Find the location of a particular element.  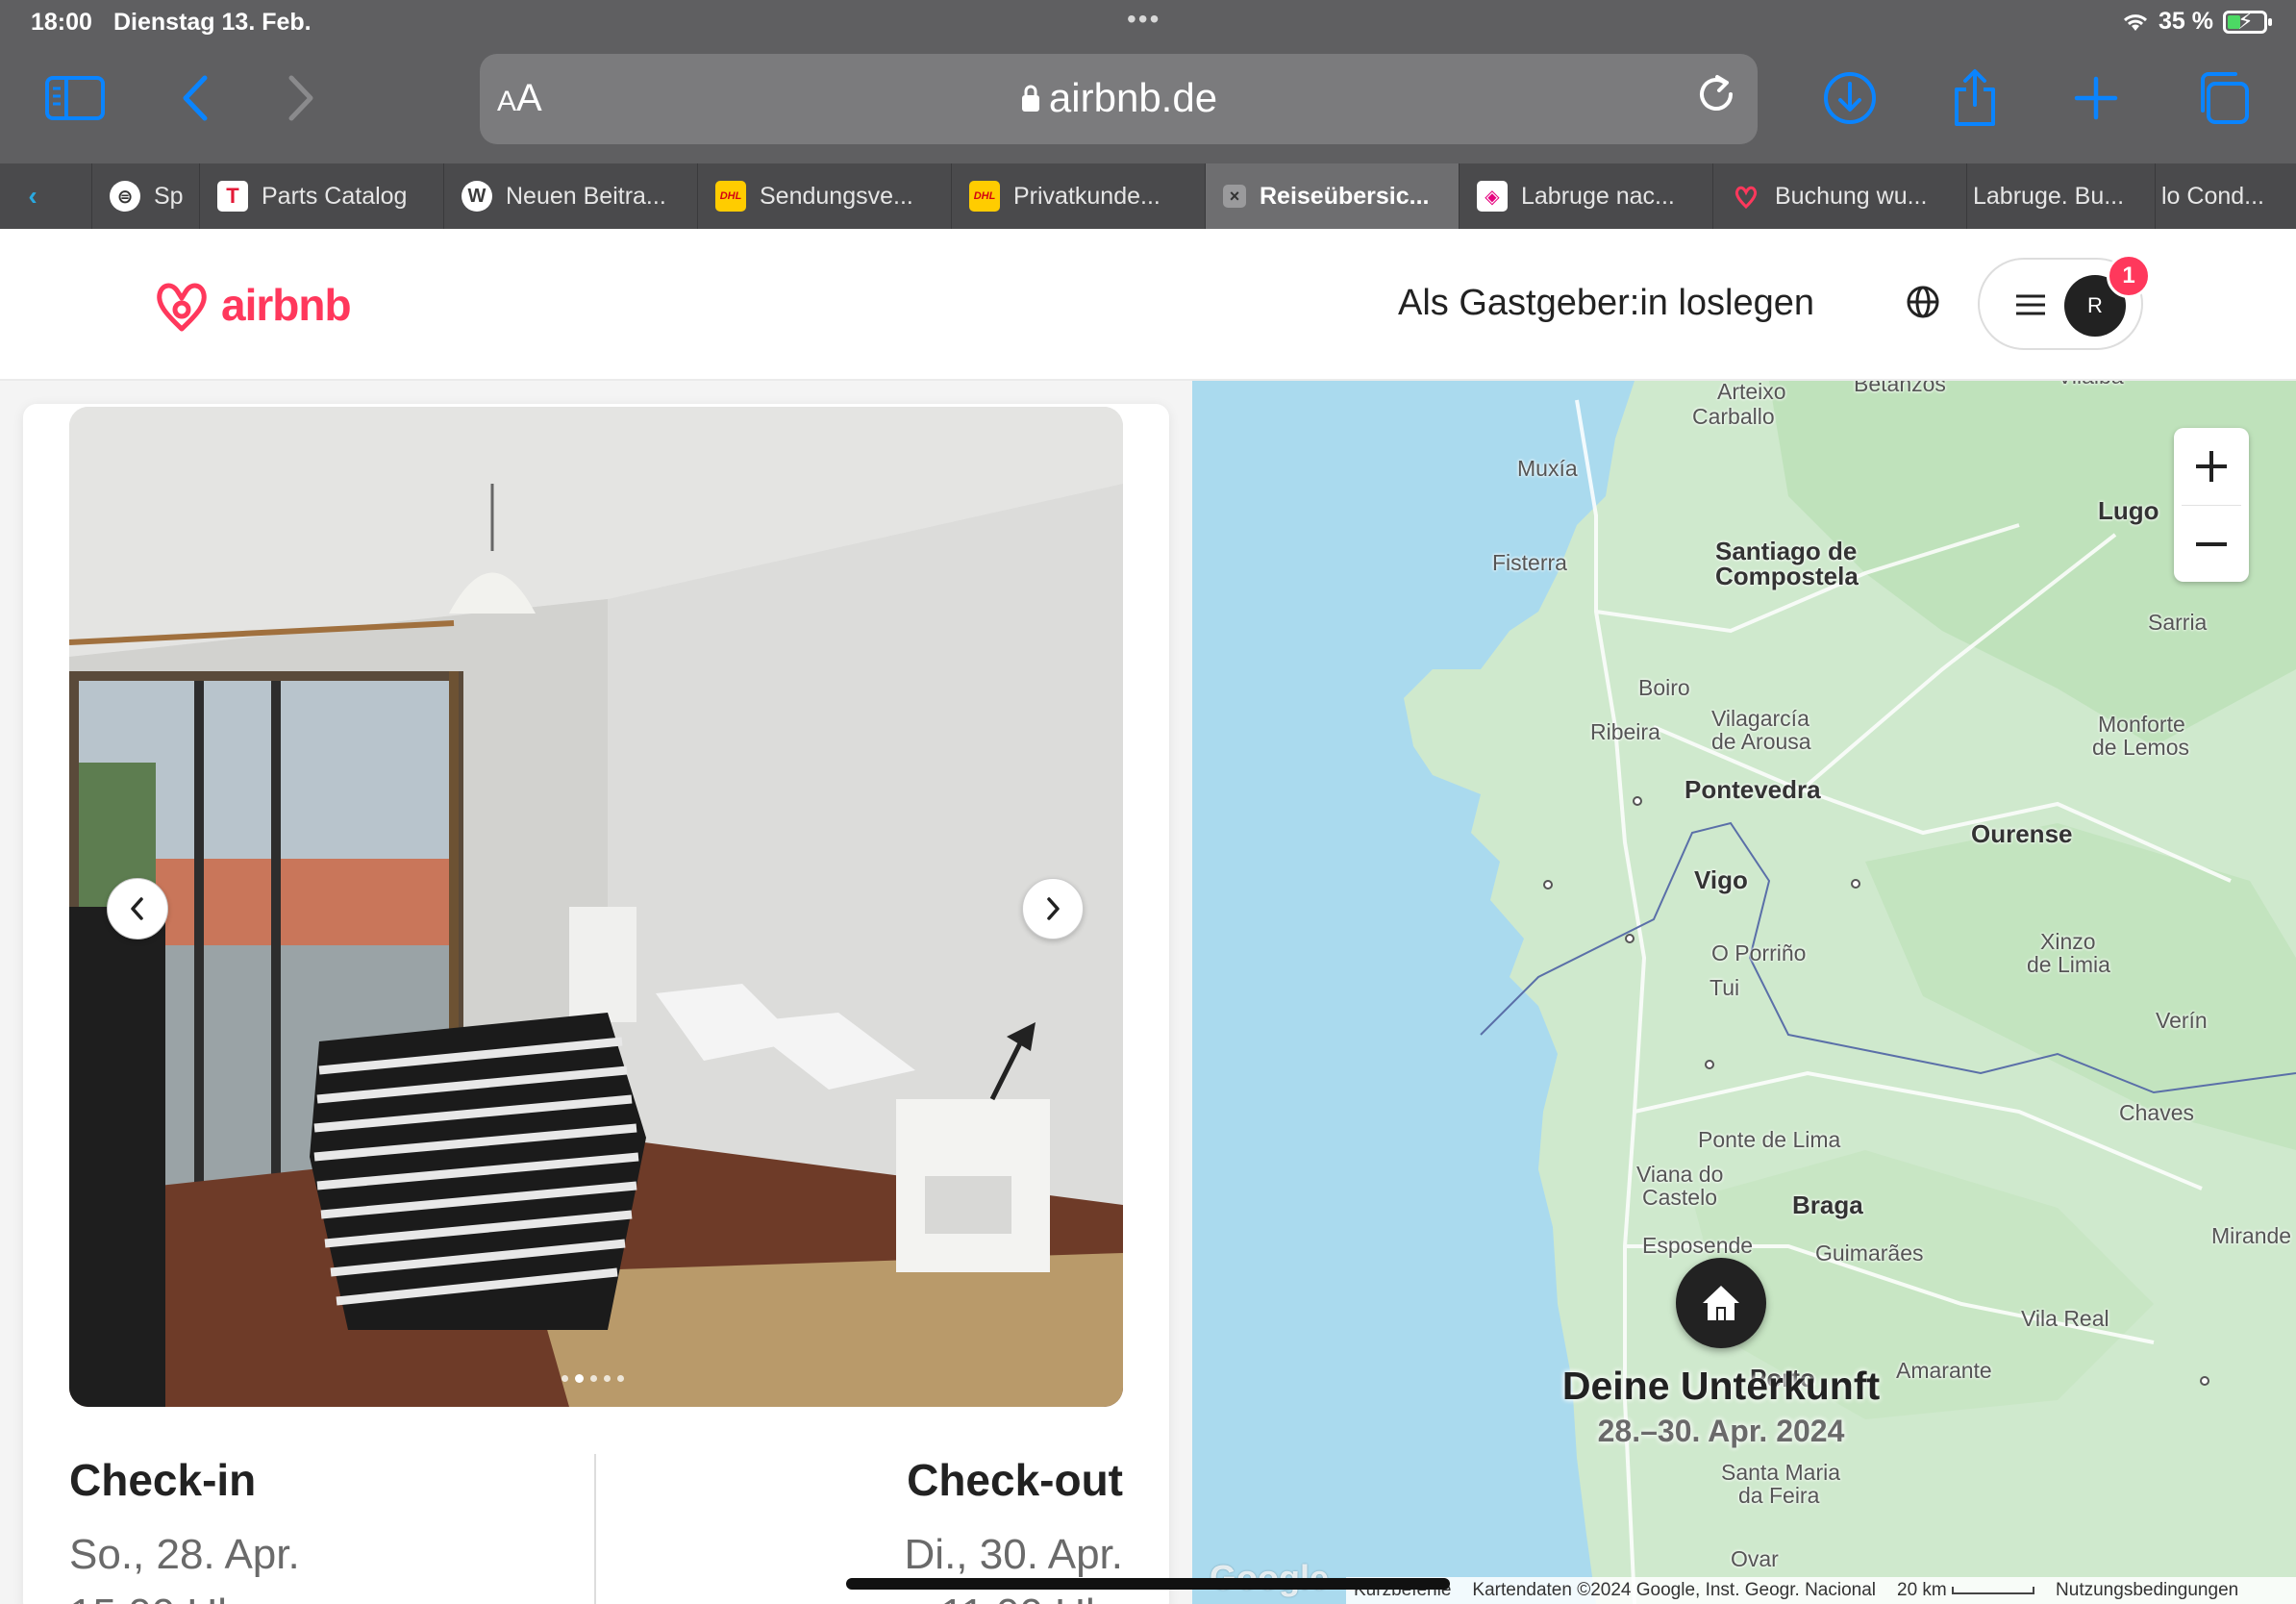

battery-icon: ⚡ is located at coordinates (2247, 22).